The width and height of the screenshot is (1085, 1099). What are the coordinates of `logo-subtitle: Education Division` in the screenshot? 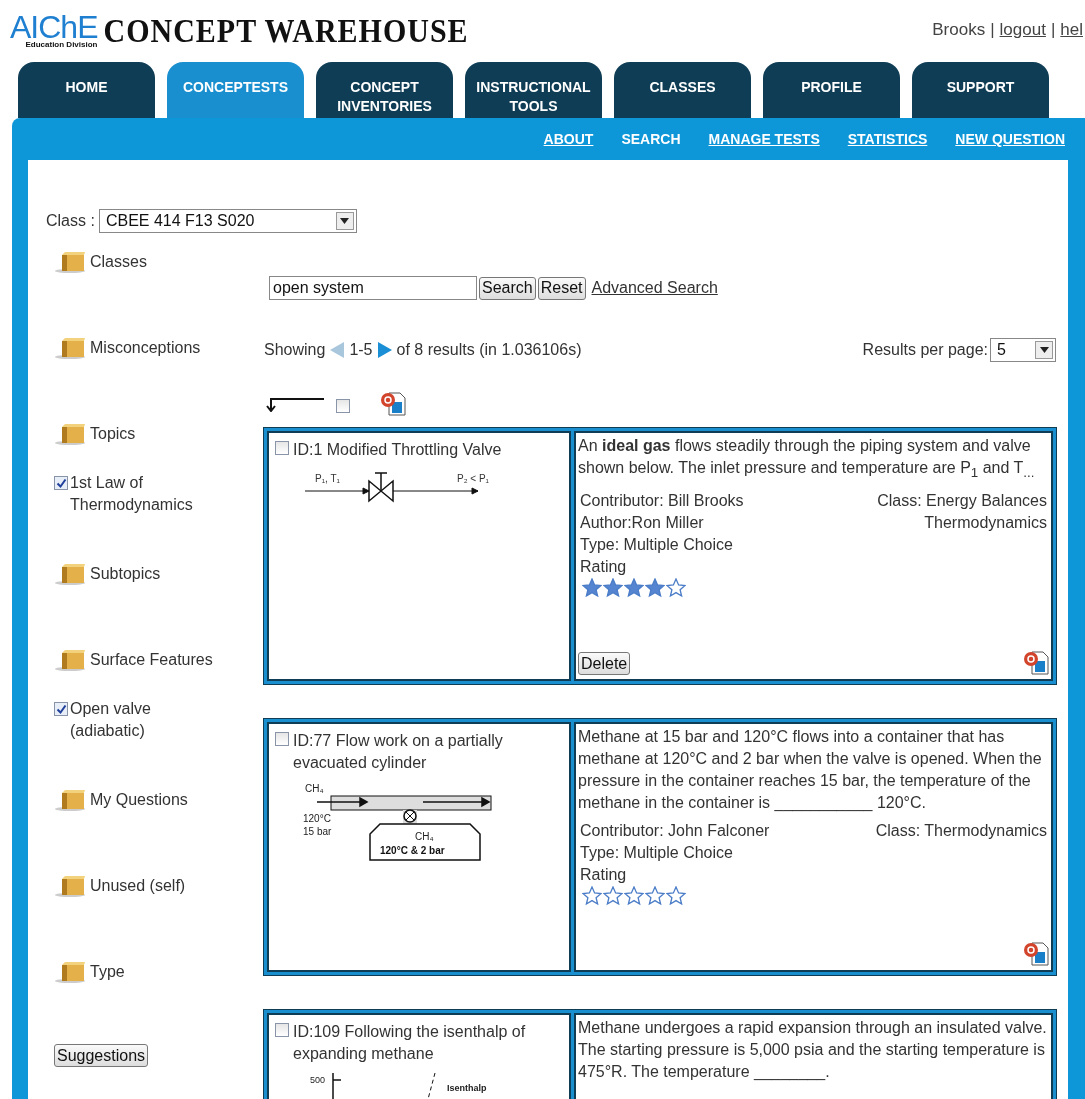 It's located at (61, 44).